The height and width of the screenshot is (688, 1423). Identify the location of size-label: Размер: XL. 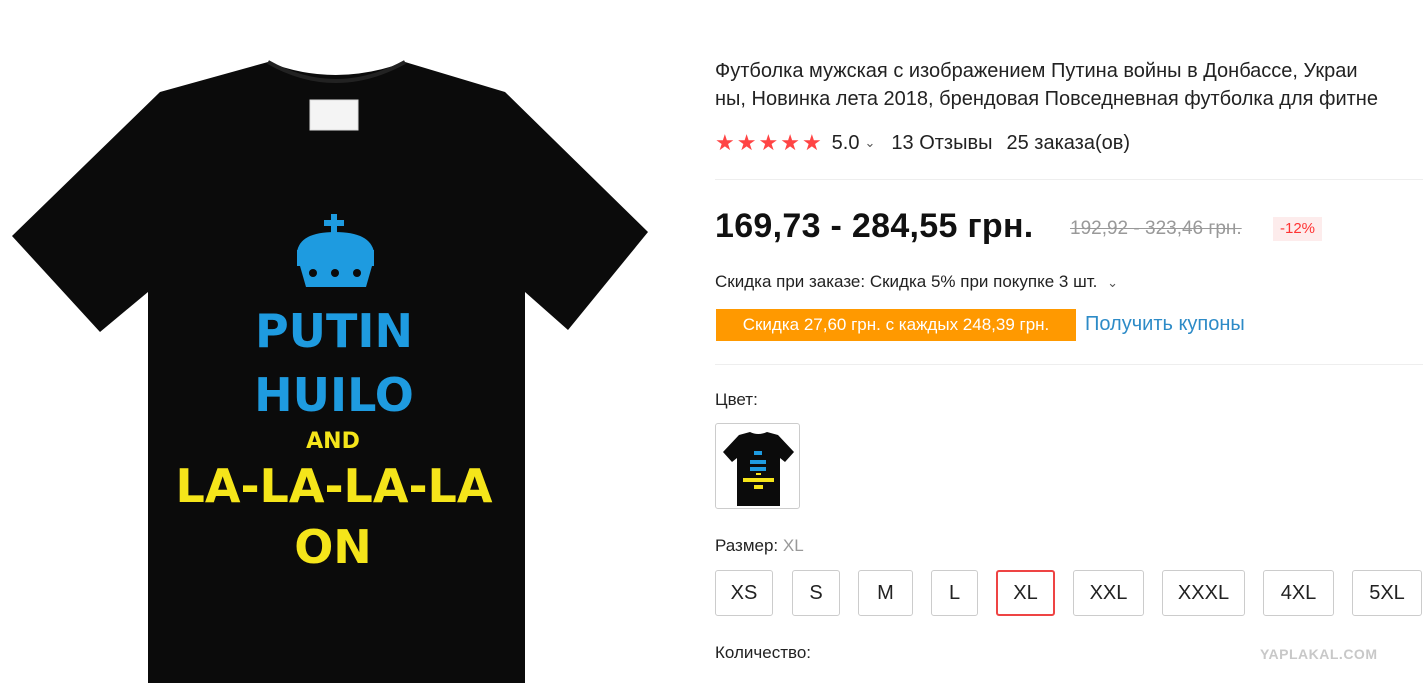
(759, 546).